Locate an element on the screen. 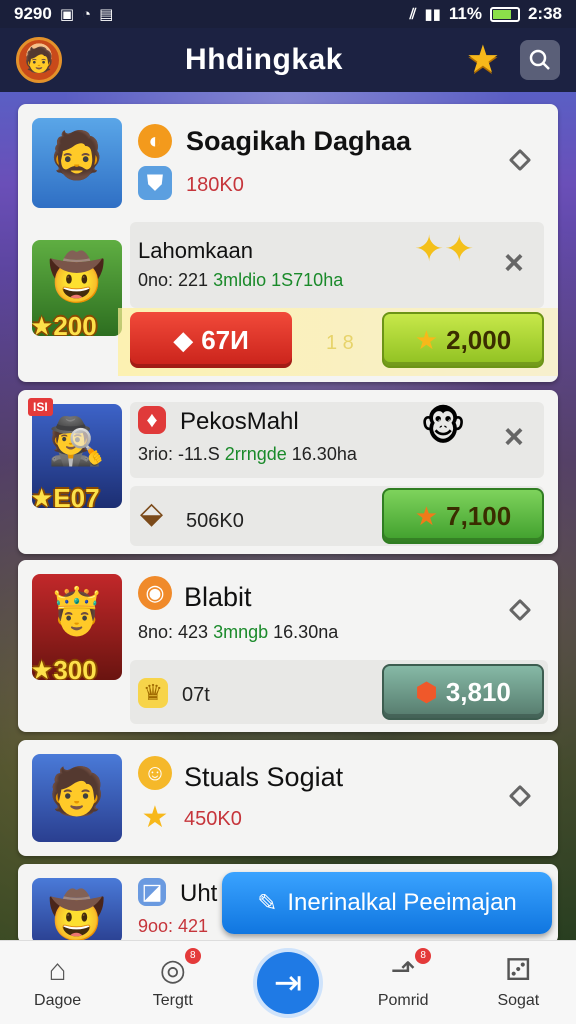  app-header: 🧑 Hhdingkak ★ is located at coordinates (288, 60).